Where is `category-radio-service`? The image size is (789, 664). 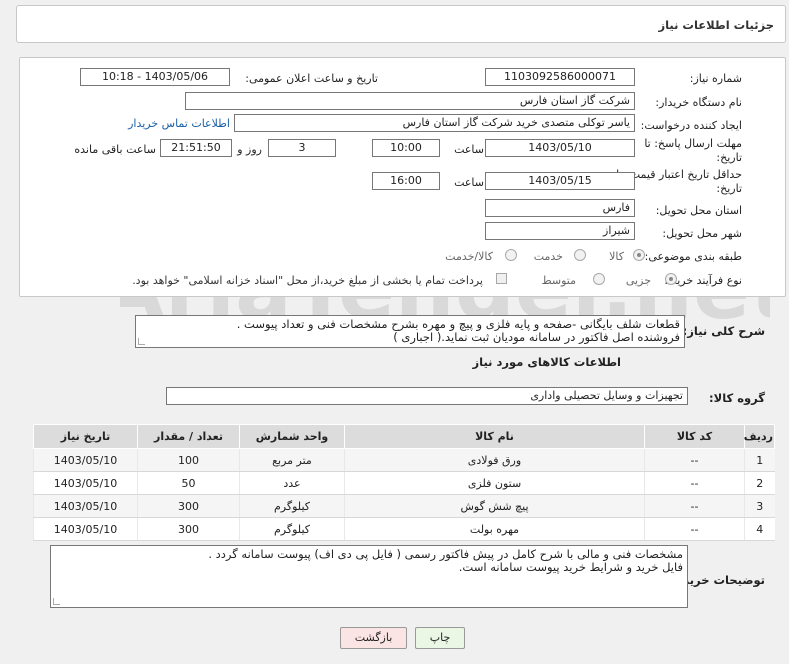 category-radio-service is located at coordinates (580, 255).